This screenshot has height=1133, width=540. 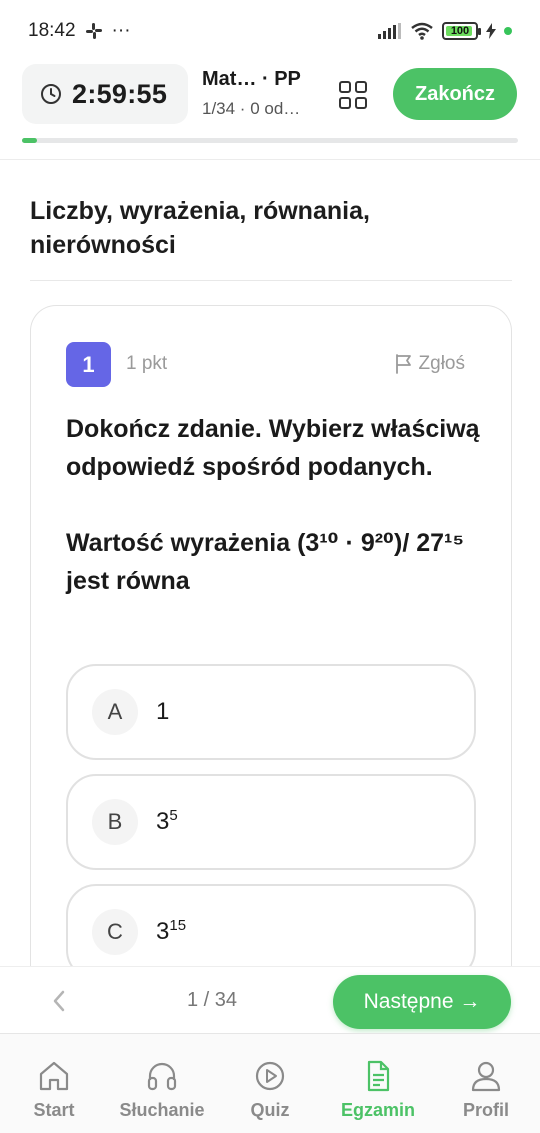 I want to click on headphones-icon, so click(x=162, y=1076).